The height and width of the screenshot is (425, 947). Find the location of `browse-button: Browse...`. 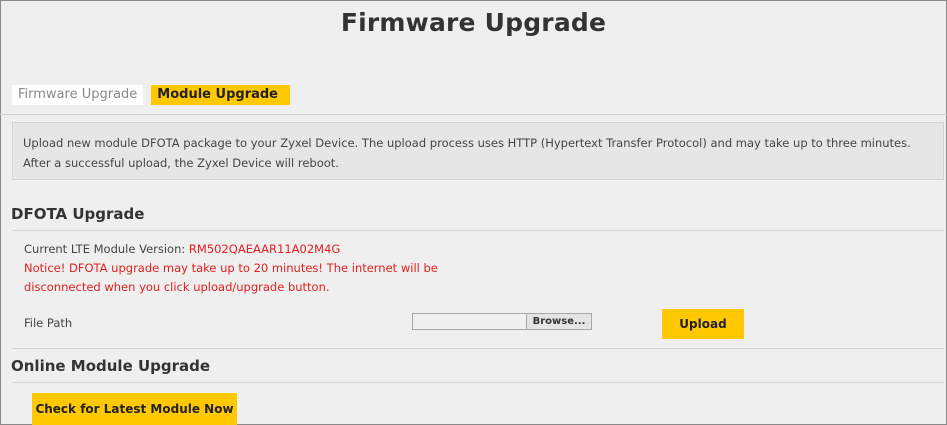

browse-button: Browse... is located at coordinates (558, 321).